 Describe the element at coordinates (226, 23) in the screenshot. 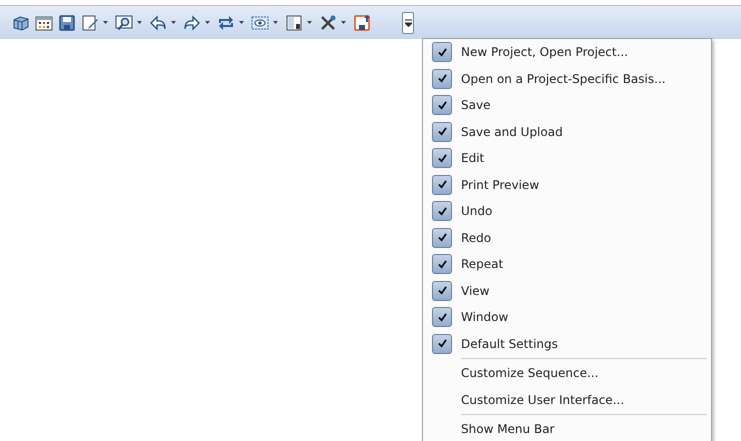

I see `repeat-icon` at that location.